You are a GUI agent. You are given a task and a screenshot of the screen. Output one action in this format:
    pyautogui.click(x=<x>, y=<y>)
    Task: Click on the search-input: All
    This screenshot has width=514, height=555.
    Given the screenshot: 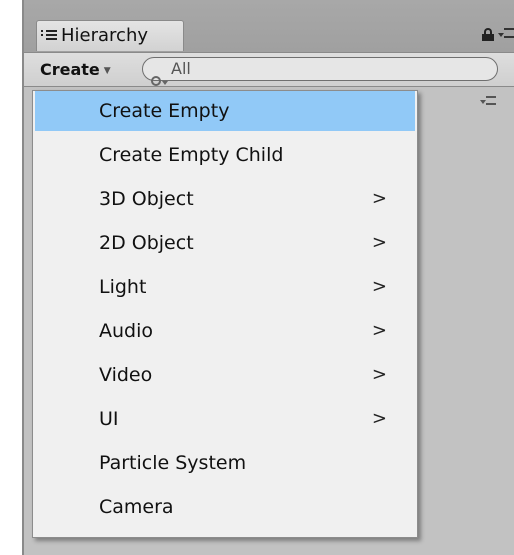 What is the action you would take?
    pyautogui.click(x=320, y=71)
    